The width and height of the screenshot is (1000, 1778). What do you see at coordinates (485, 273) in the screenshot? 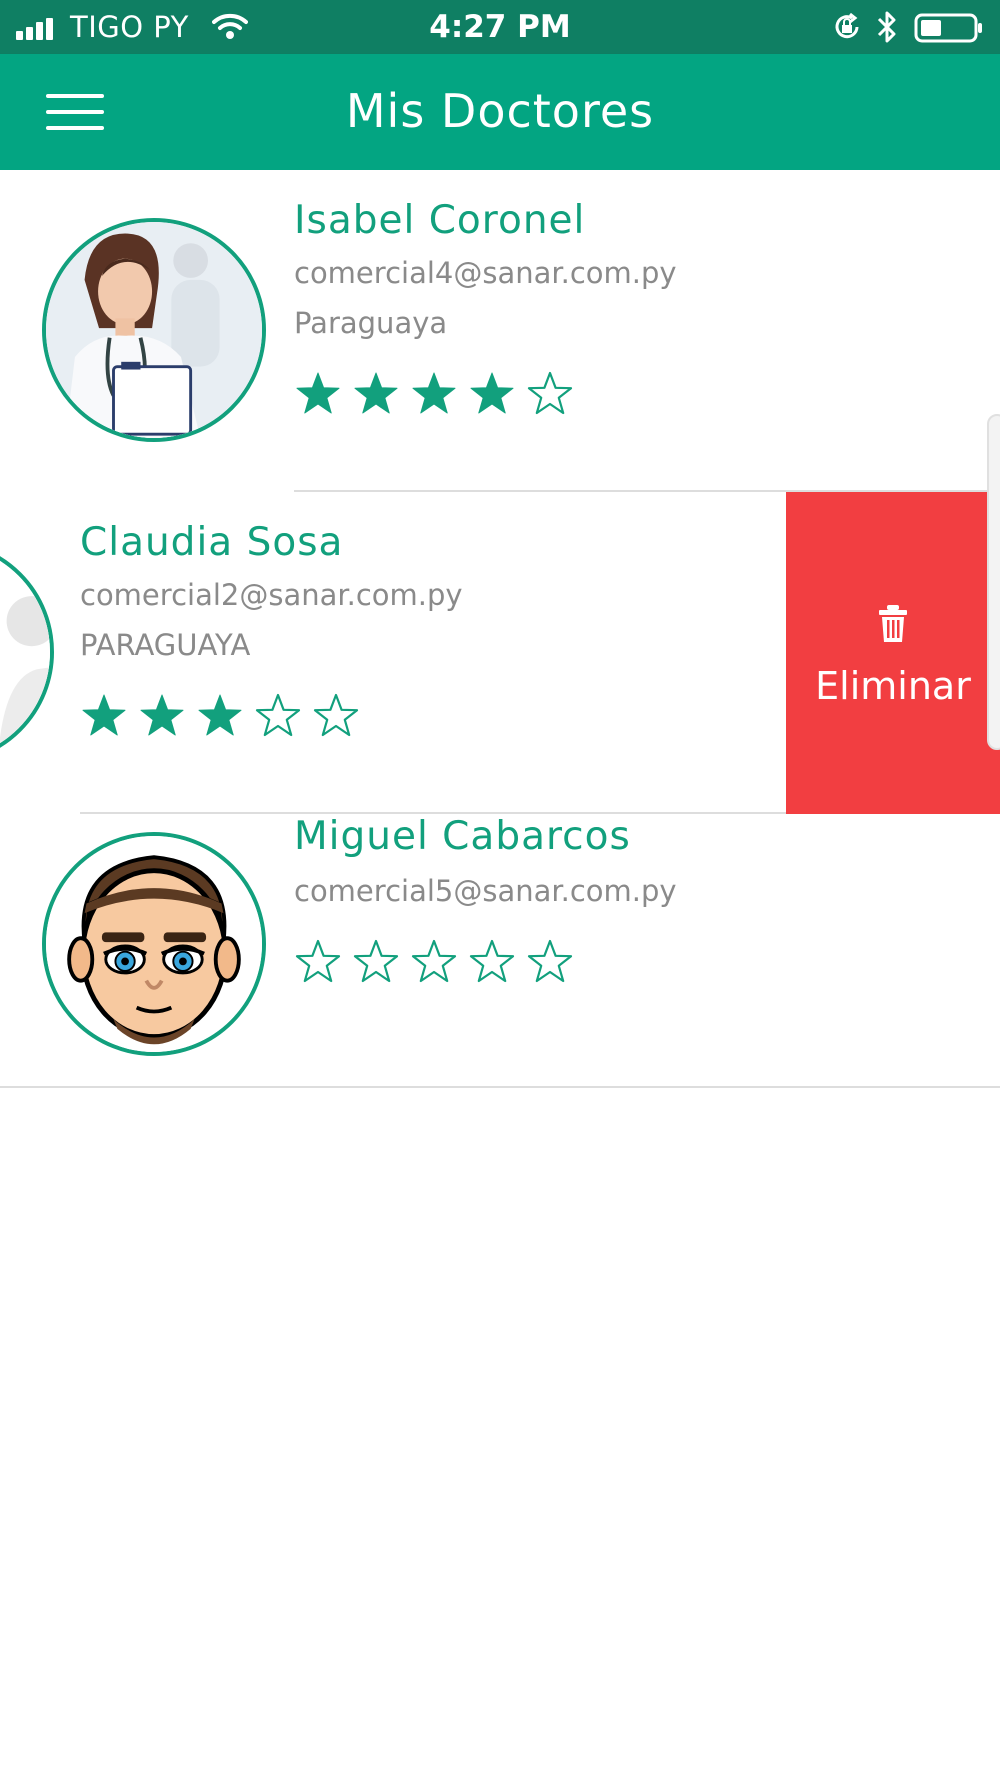
I see `doctor-email: comercial4@sanar.com.py` at bounding box center [485, 273].